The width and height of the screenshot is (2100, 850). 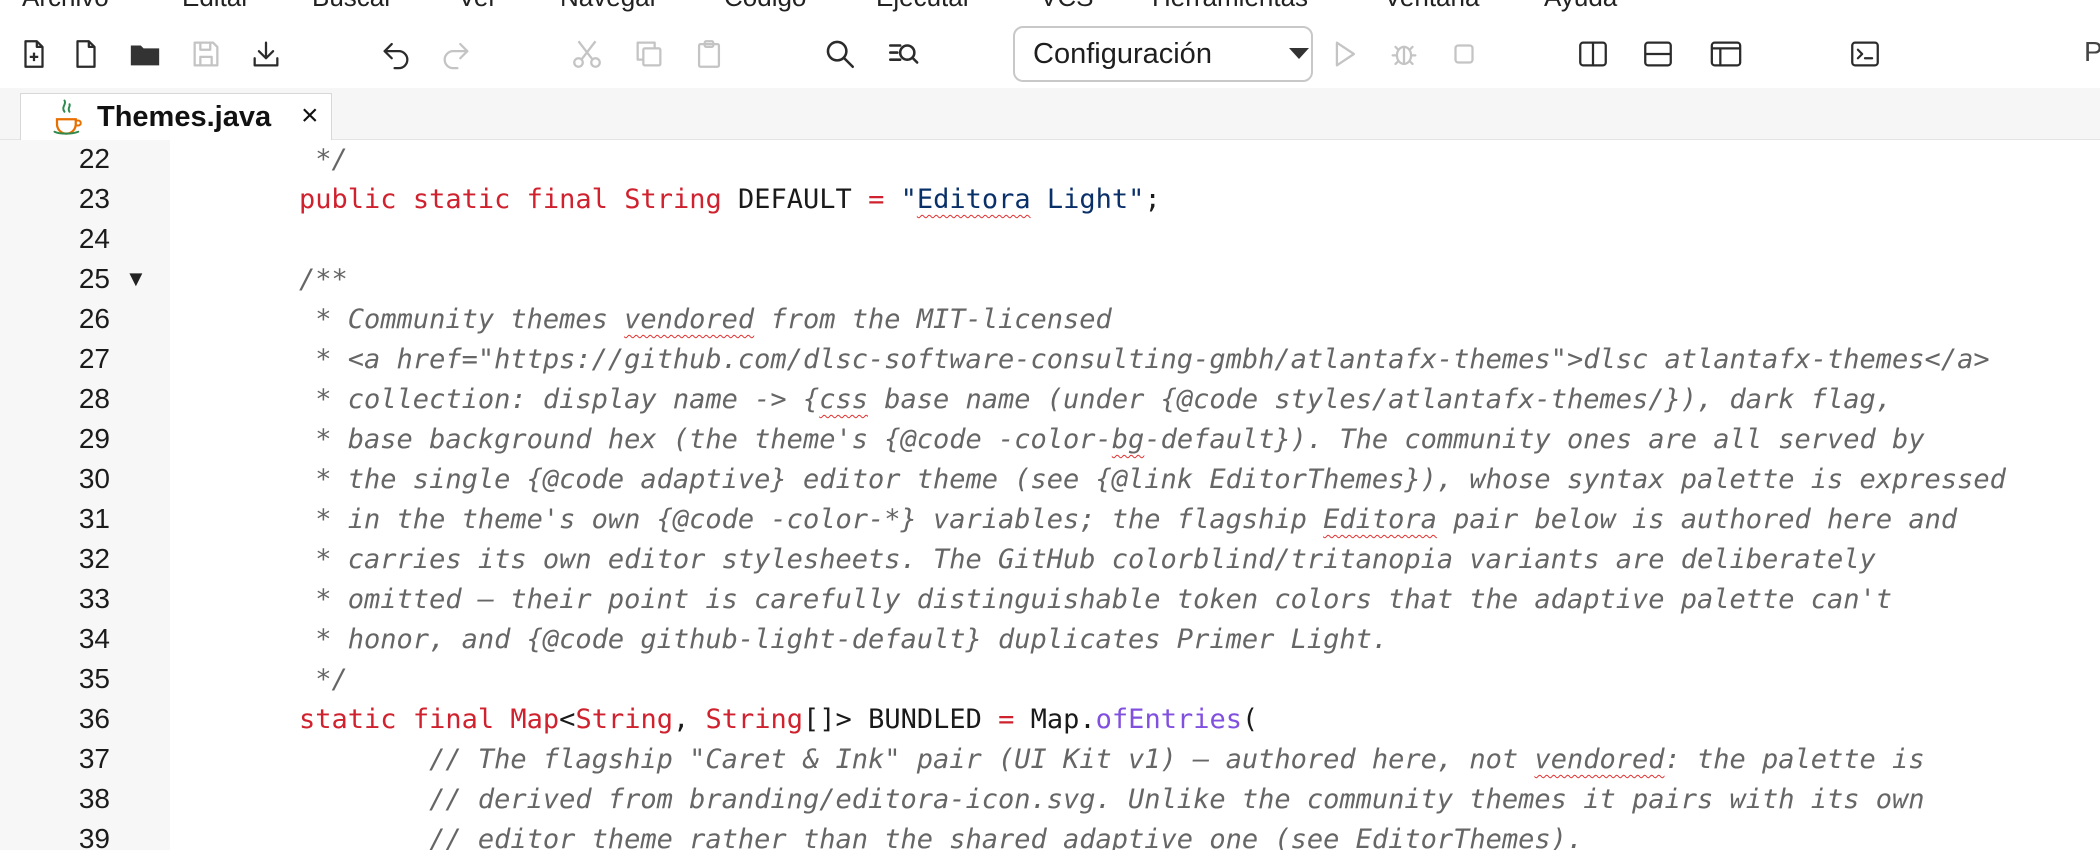 I want to click on menu-item-9: Ventana, so click(x=1431, y=6).